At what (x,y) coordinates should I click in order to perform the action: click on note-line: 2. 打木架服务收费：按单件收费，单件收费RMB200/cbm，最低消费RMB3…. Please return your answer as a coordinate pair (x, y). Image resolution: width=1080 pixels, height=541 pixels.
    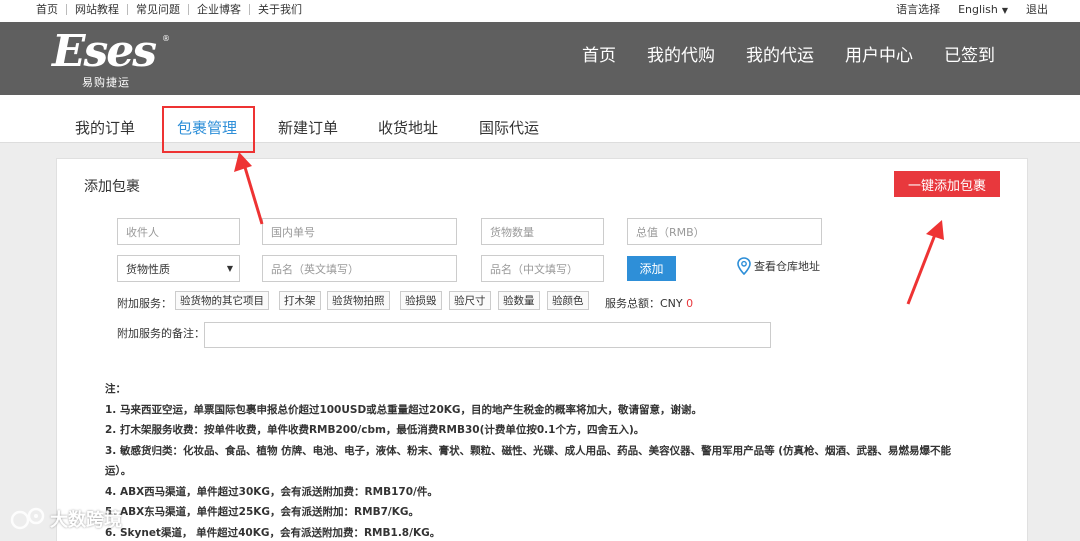
    Looking at the image, I should click on (375, 430).